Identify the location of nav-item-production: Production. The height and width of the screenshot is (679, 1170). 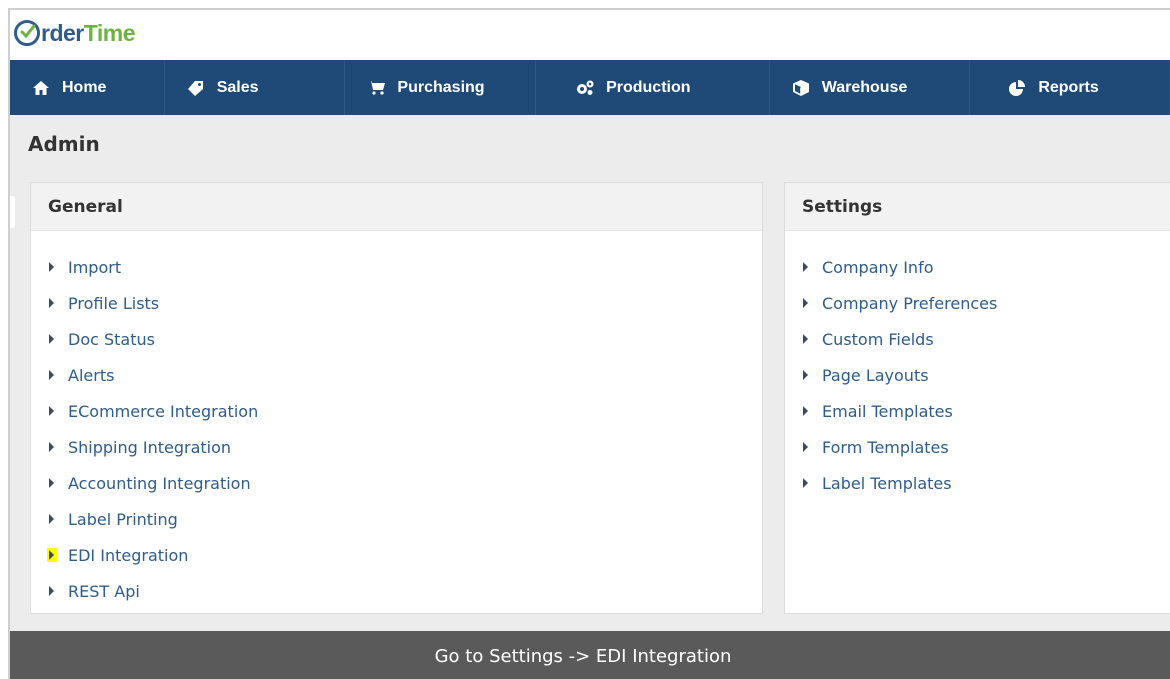
(653, 87).